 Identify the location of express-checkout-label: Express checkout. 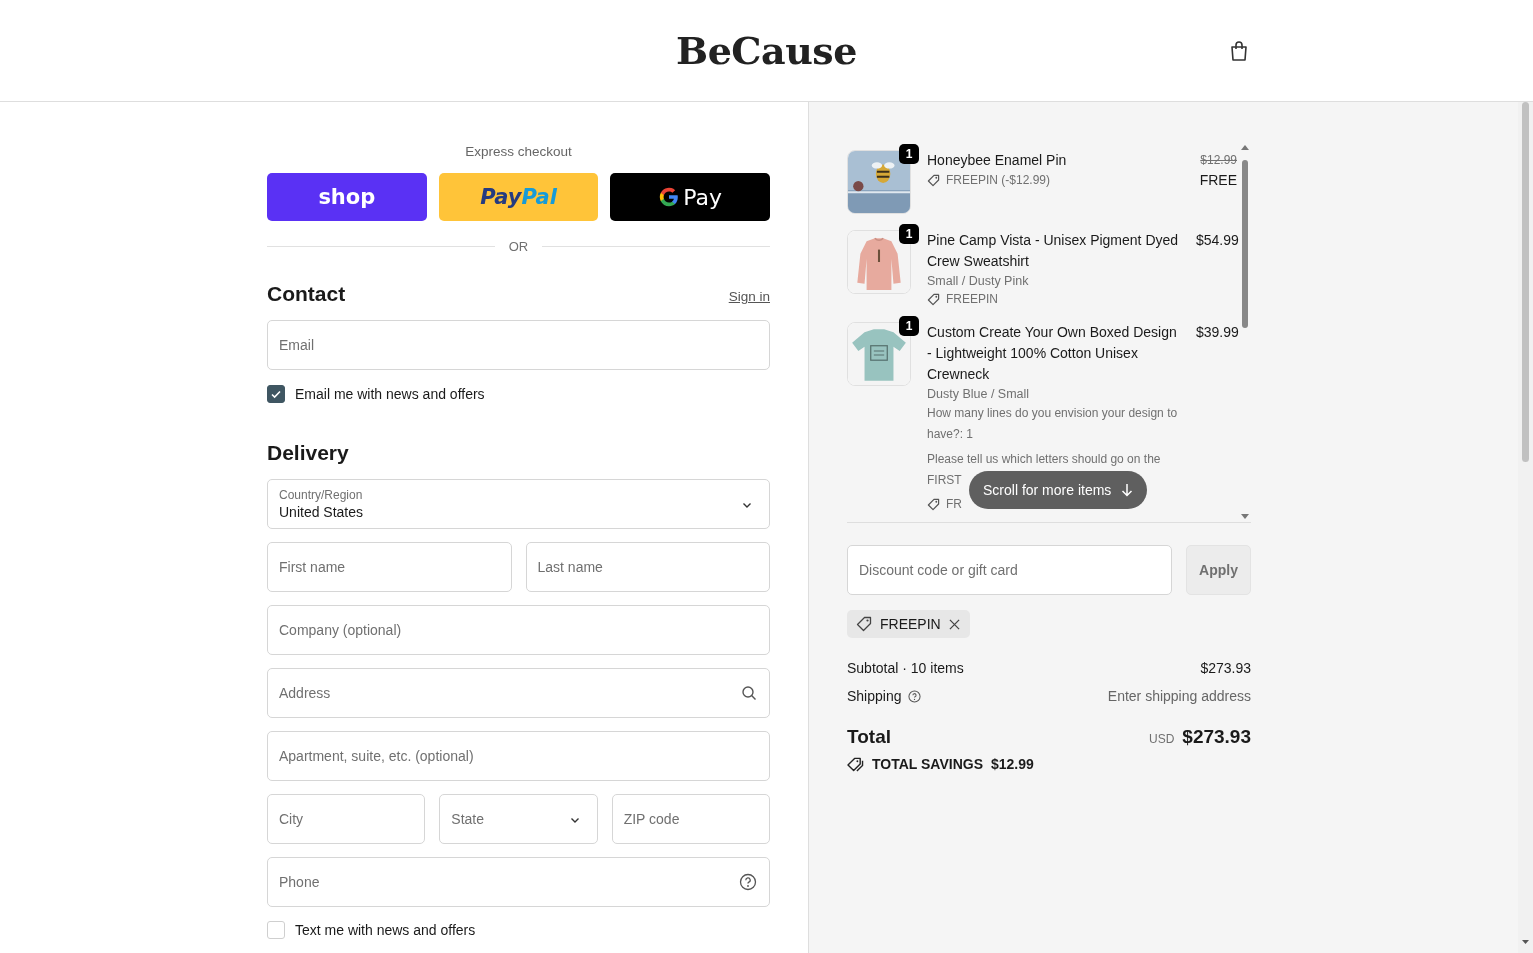
(518, 151).